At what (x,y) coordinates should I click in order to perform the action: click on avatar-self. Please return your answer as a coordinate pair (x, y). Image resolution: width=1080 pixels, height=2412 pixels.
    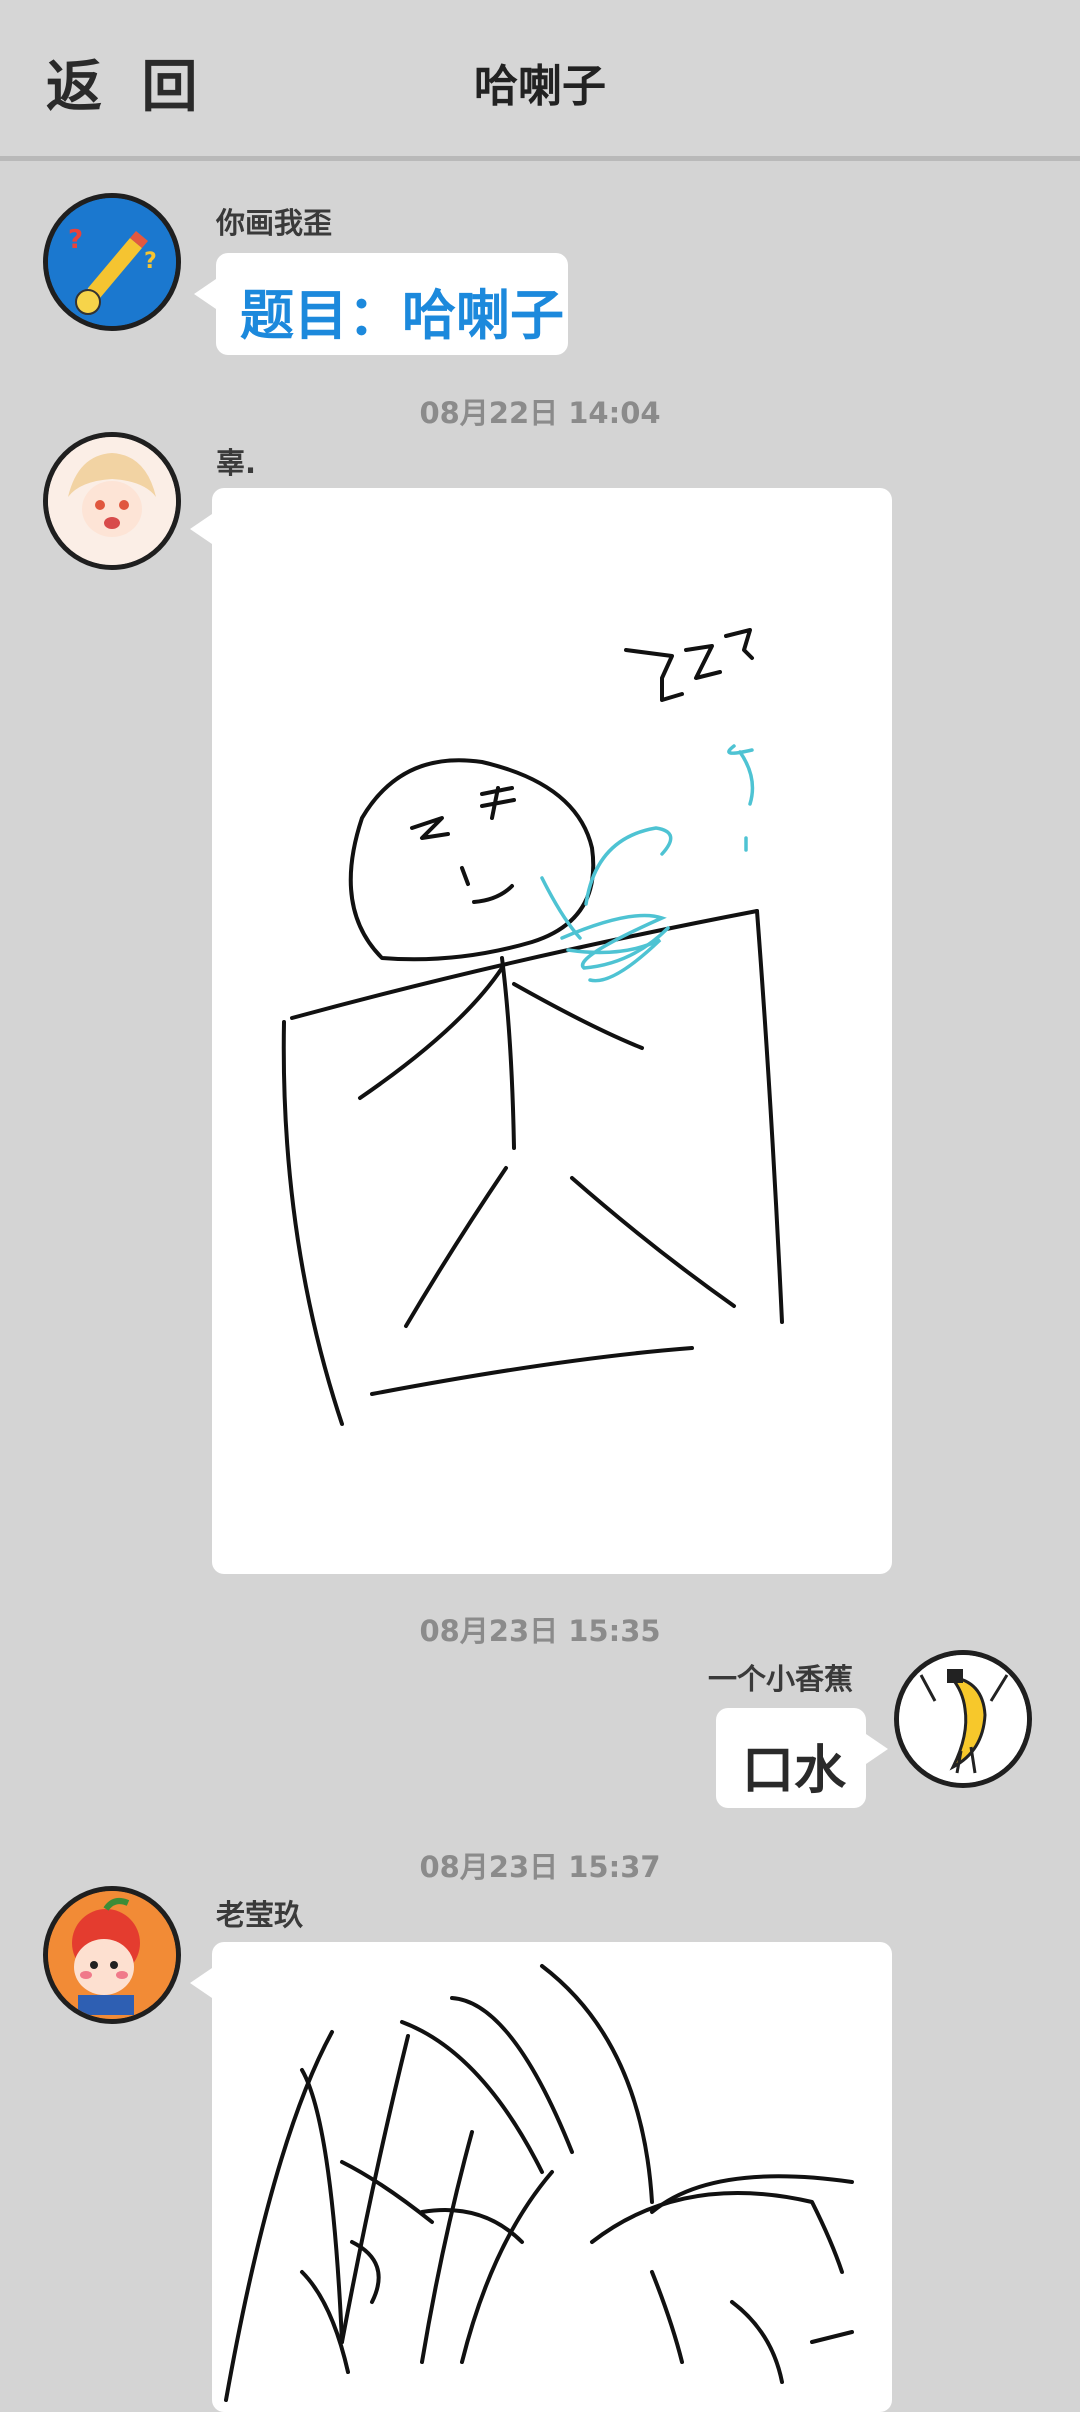
    Looking at the image, I should click on (963, 1719).